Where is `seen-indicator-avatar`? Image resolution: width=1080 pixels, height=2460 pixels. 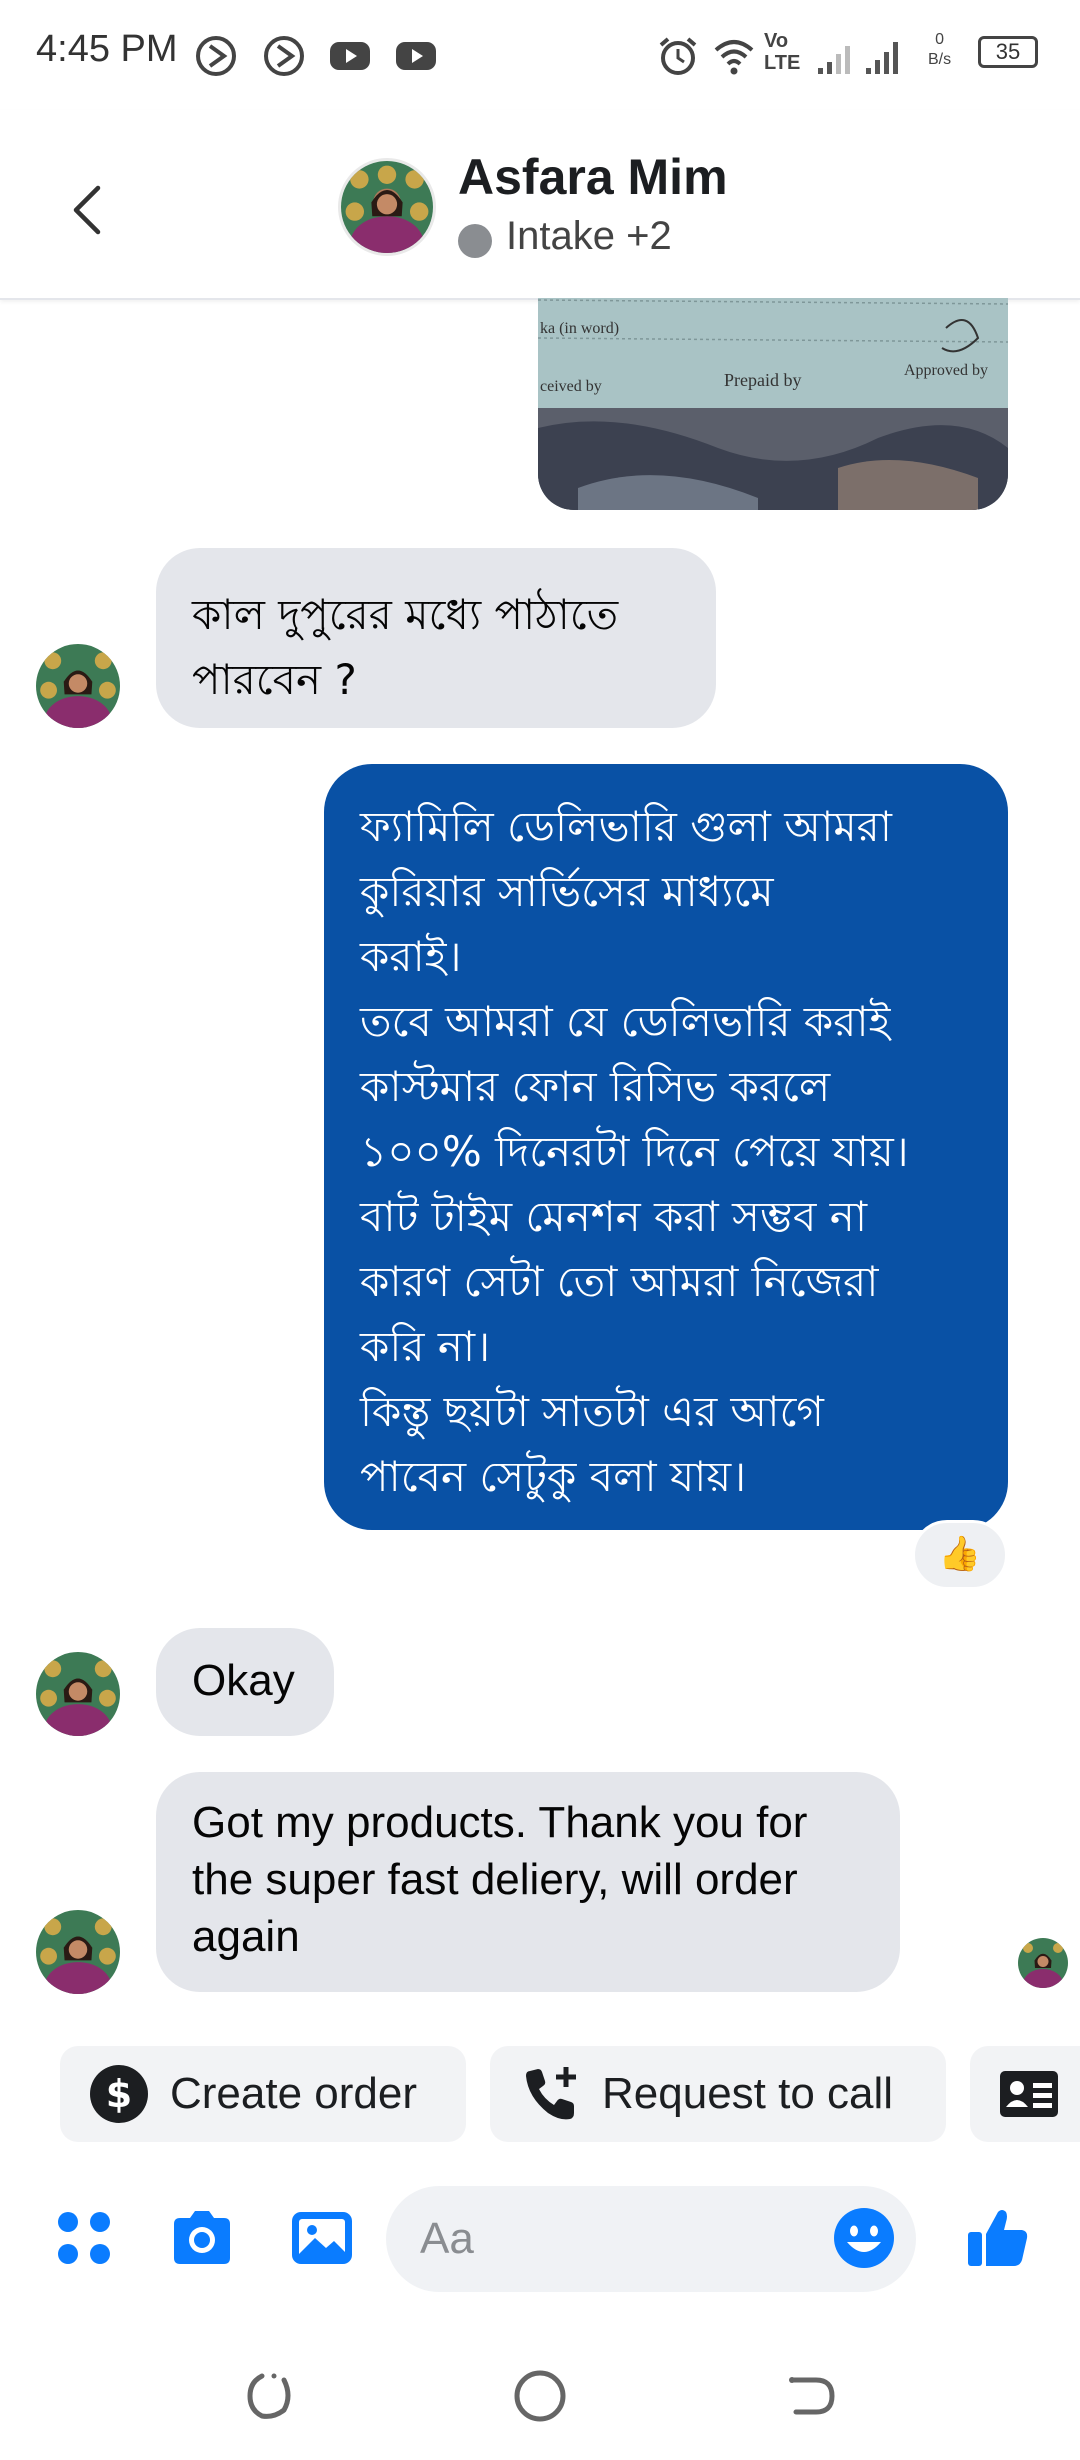 seen-indicator-avatar is located at coordinates (1043, 1963).